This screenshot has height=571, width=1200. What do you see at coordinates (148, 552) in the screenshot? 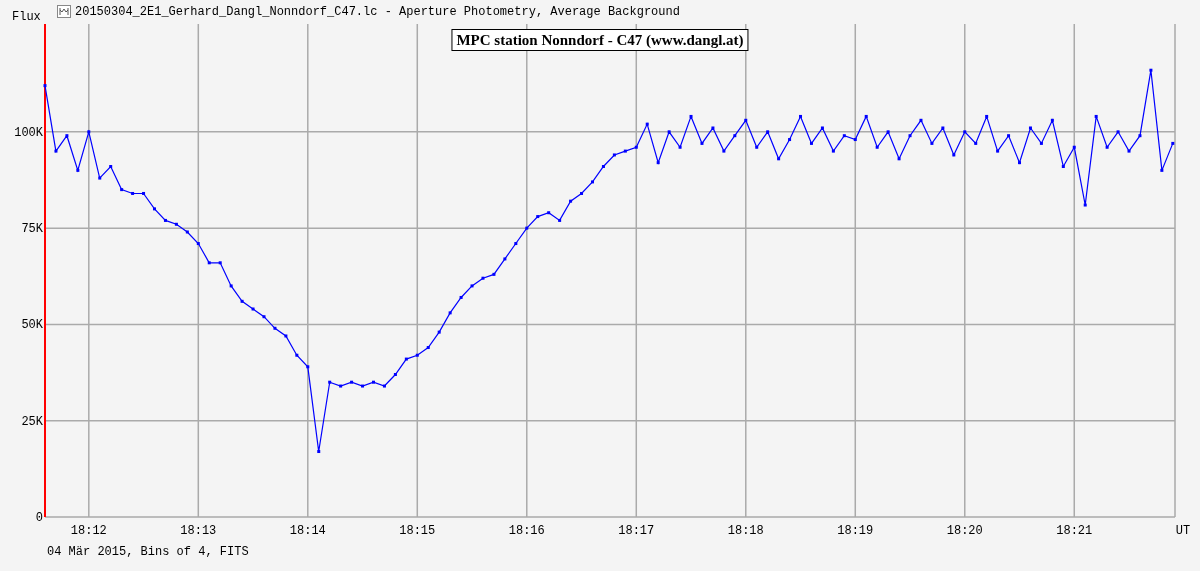
I see `footer-text: 04 Mär 2015, Bins of 4, FITS` at bounding box center [148, 552].